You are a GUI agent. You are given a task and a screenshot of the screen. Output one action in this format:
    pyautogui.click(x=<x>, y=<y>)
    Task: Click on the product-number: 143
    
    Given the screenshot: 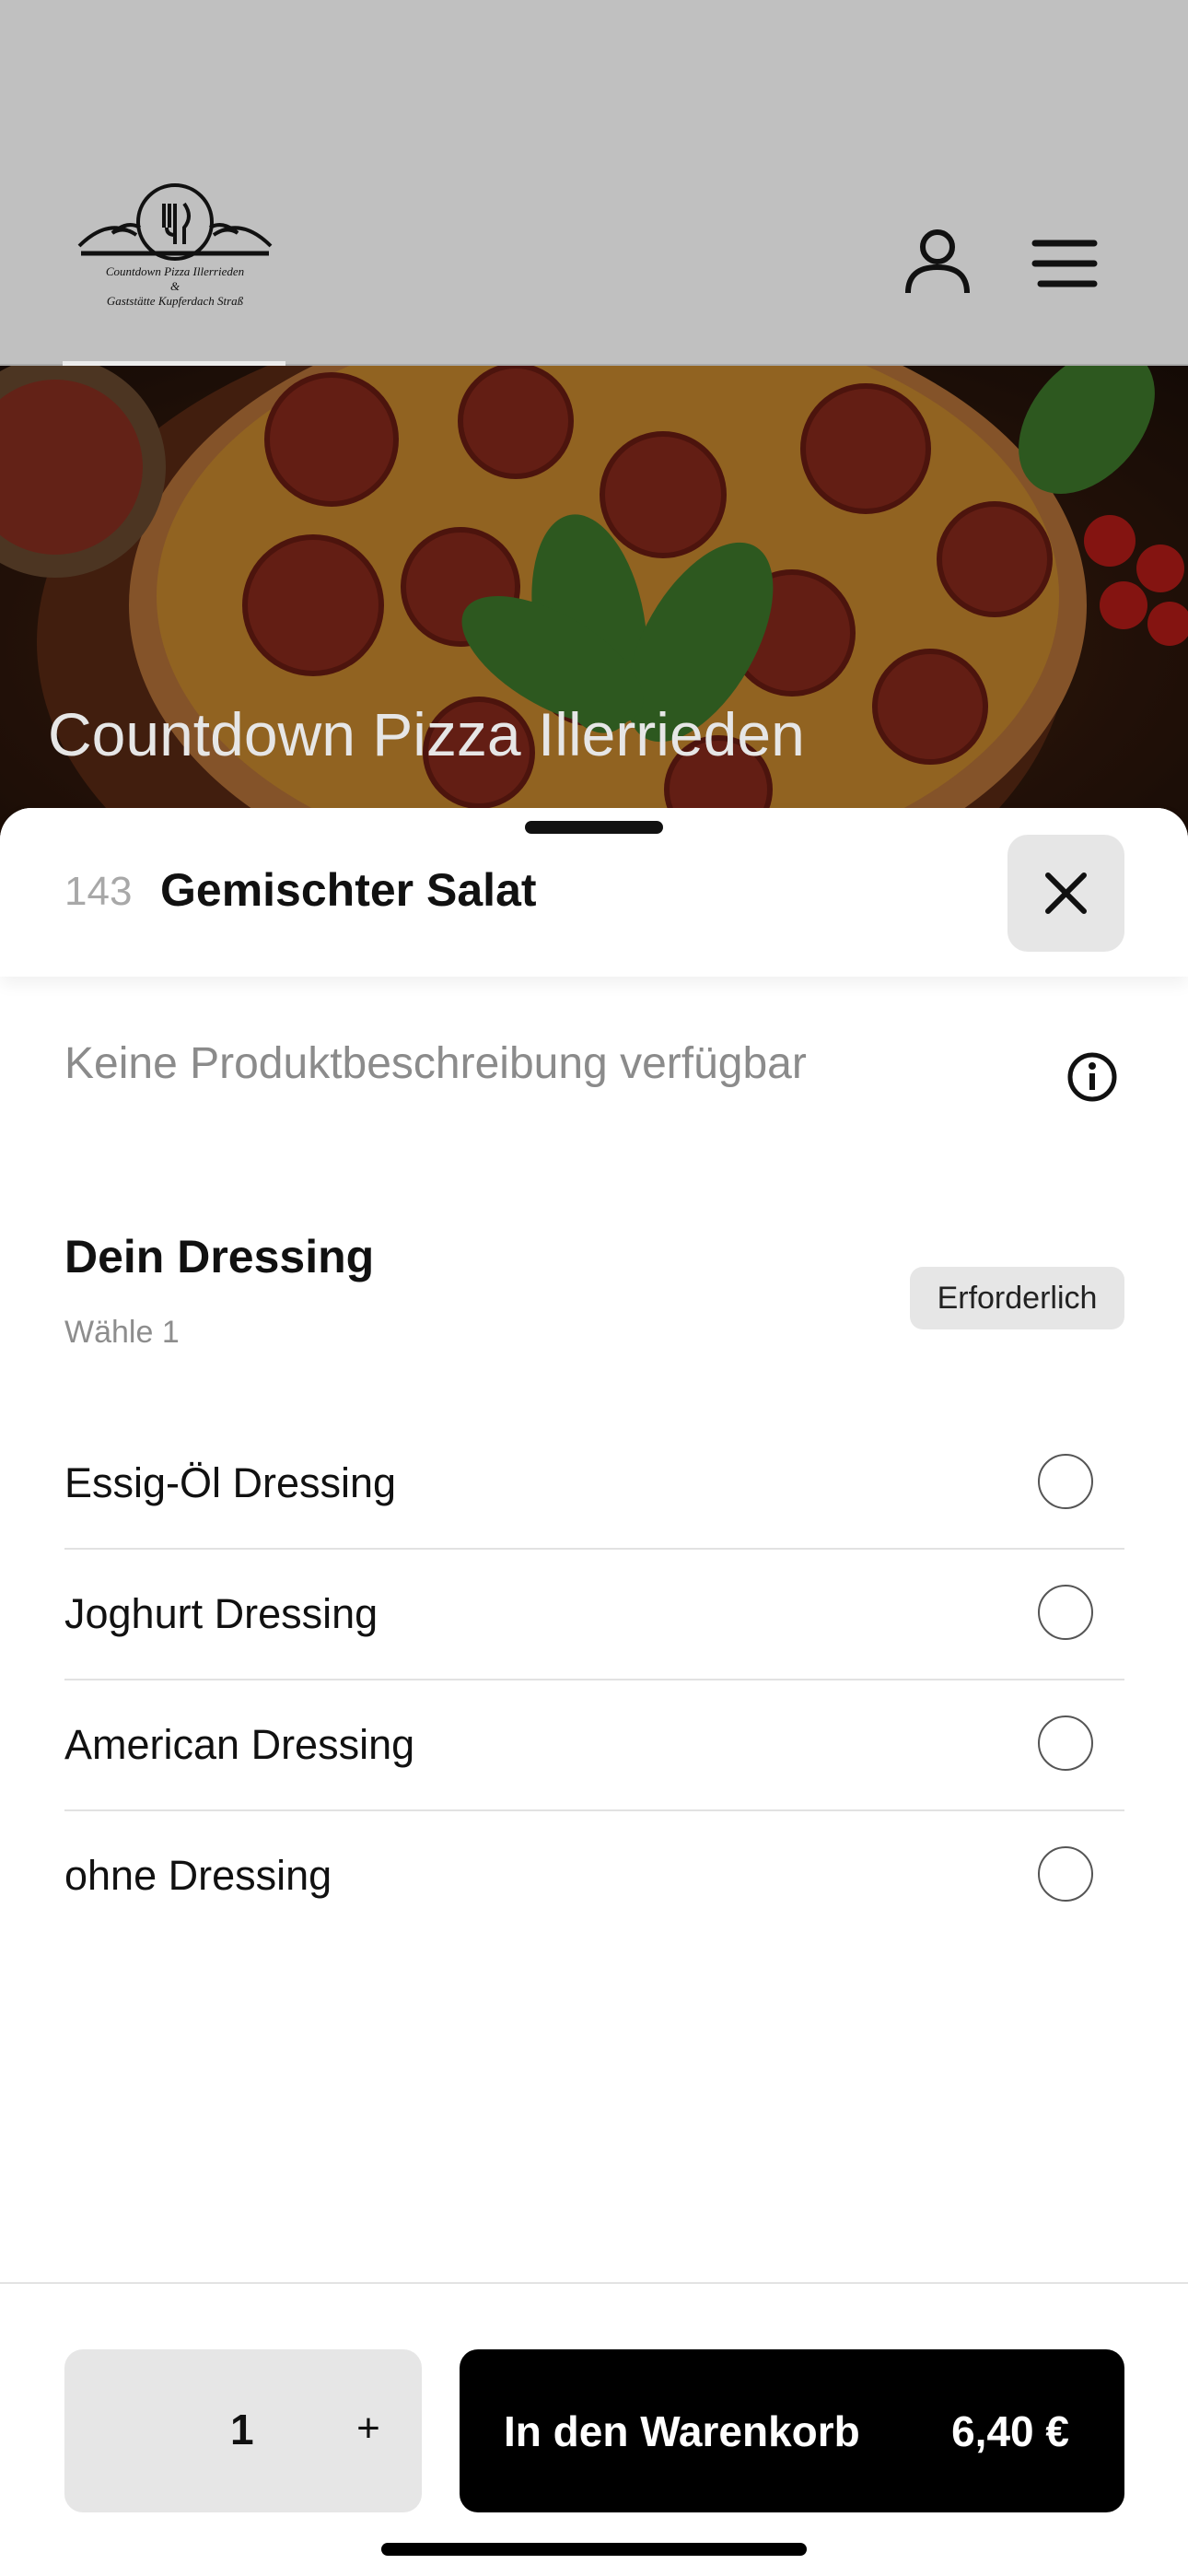 What is the action you would take?
    pyautogui.click(x=98, y=891)
    